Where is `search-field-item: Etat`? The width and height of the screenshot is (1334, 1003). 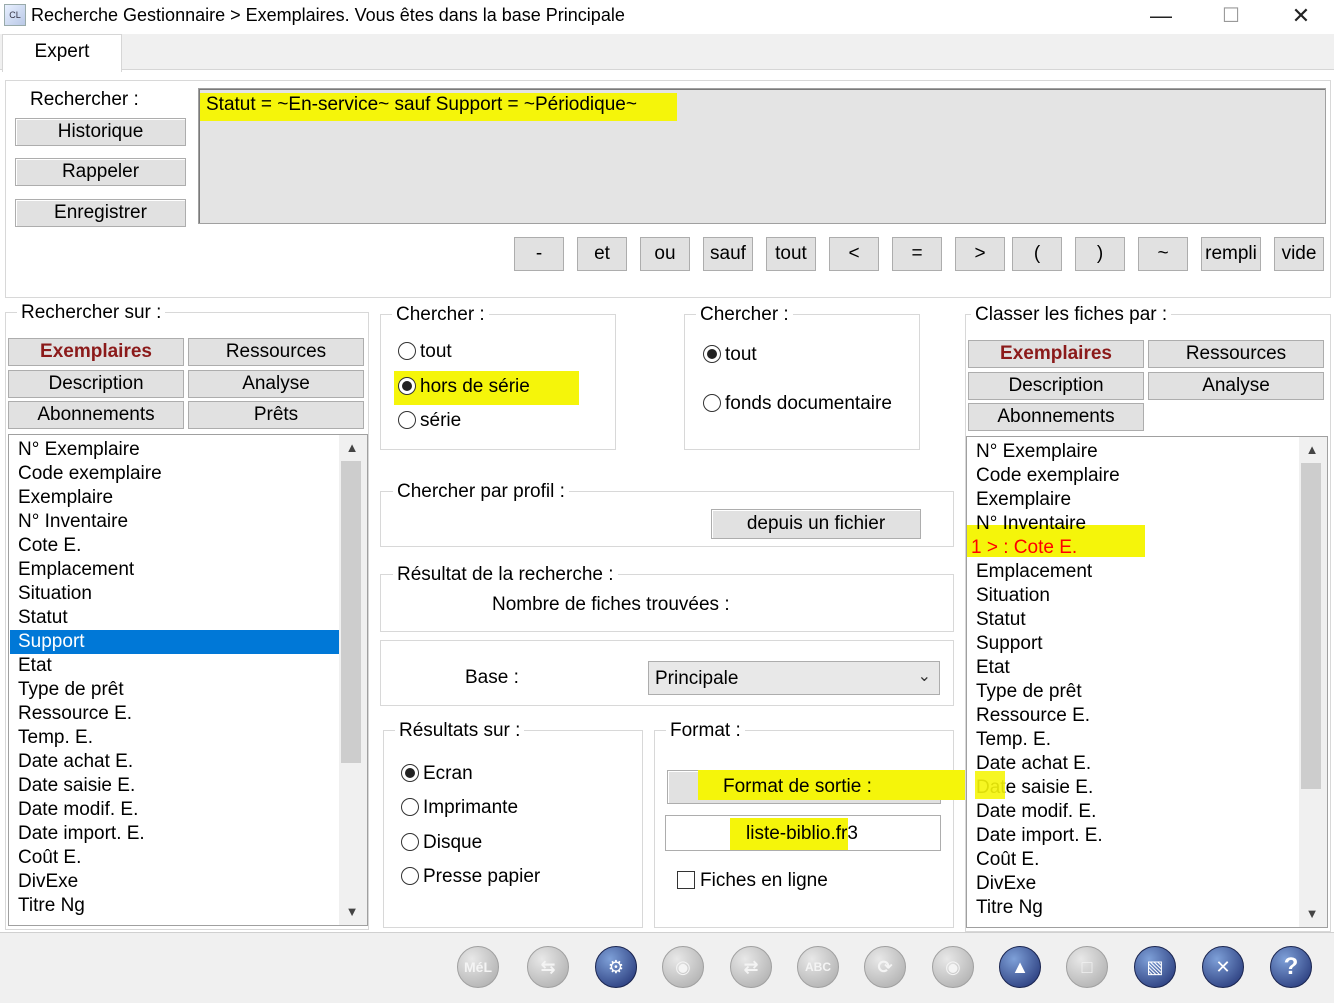
search-field-item: Etat is located at coordinates (35, 666).